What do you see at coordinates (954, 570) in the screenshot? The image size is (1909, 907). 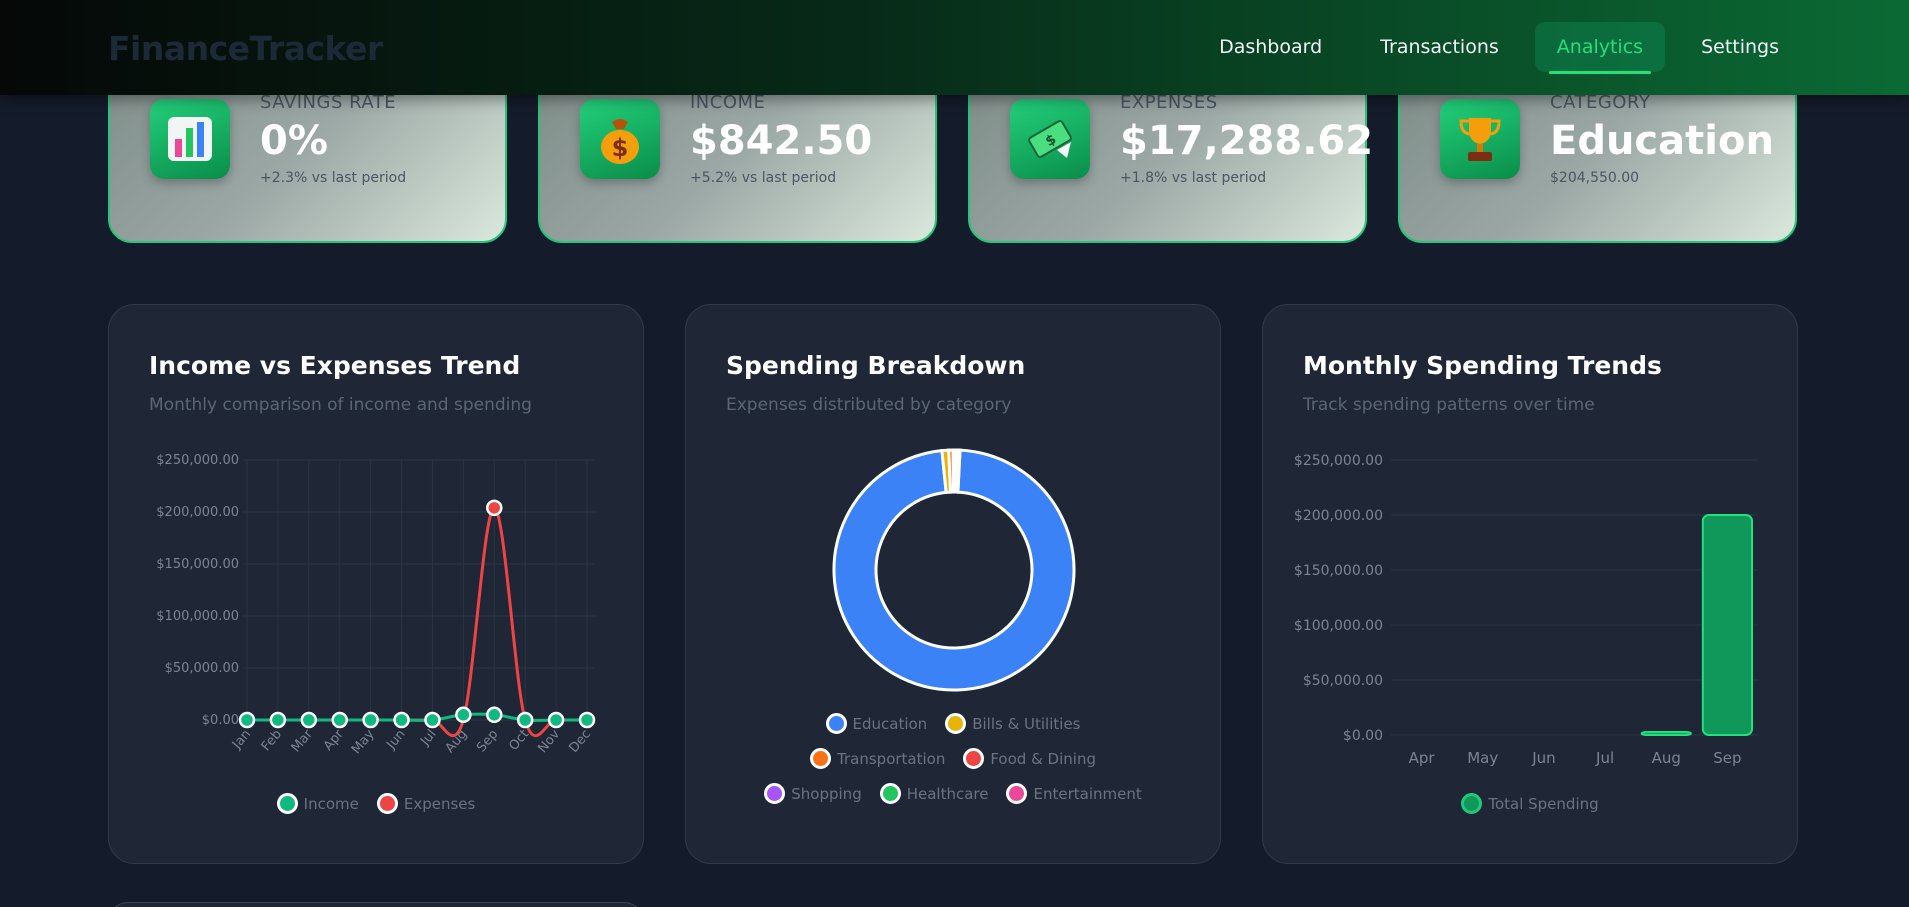 I see `donut-chart` at bounding box center [954, 570].